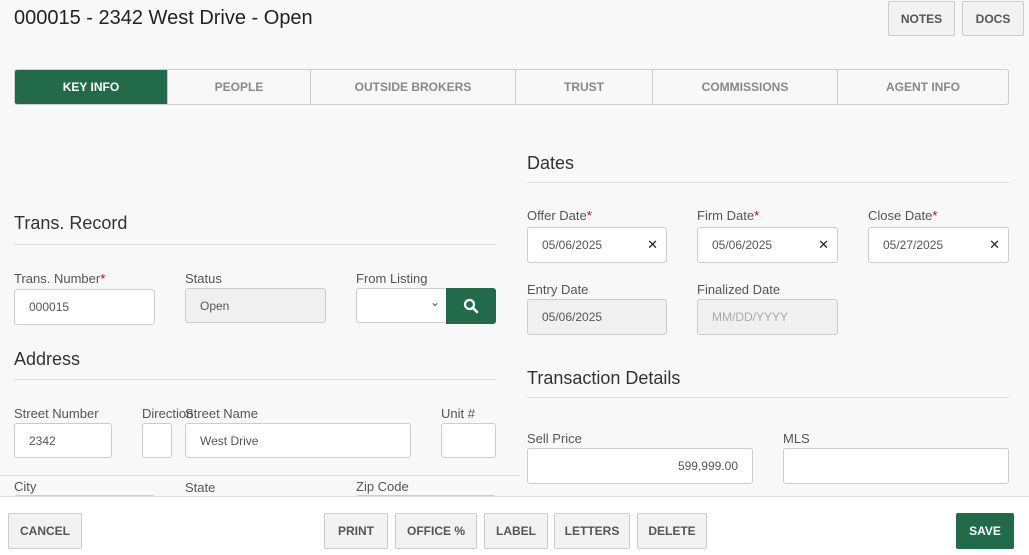 The height and width of the screenshot is (555, 1029). I want to click on firm-date-input: 05/06/2025 ✕, so click(767, 245).